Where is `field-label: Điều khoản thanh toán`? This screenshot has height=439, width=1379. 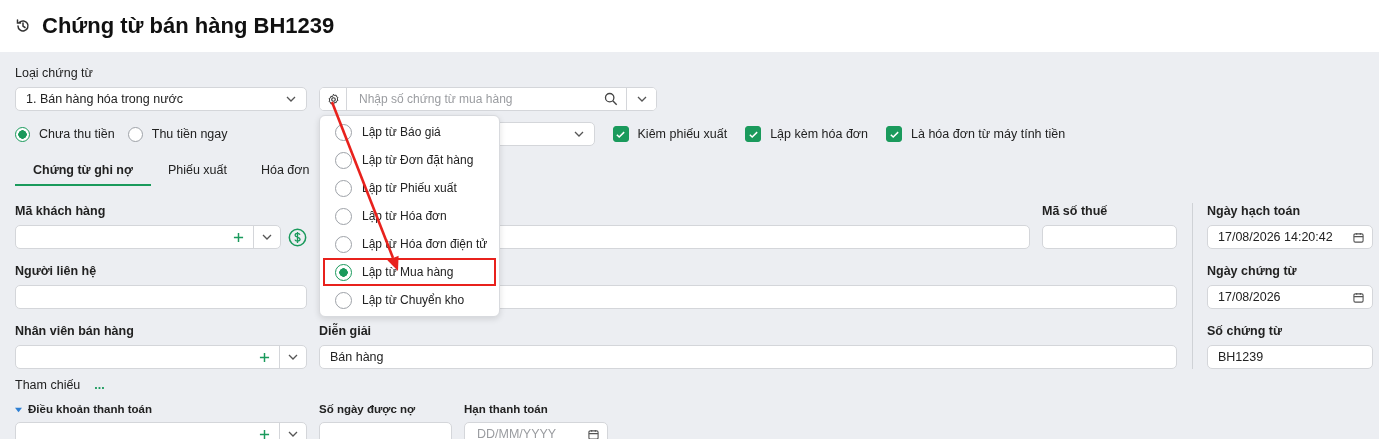
field-label: Điều khoản thanh toán is located at coordinates (90, 409).